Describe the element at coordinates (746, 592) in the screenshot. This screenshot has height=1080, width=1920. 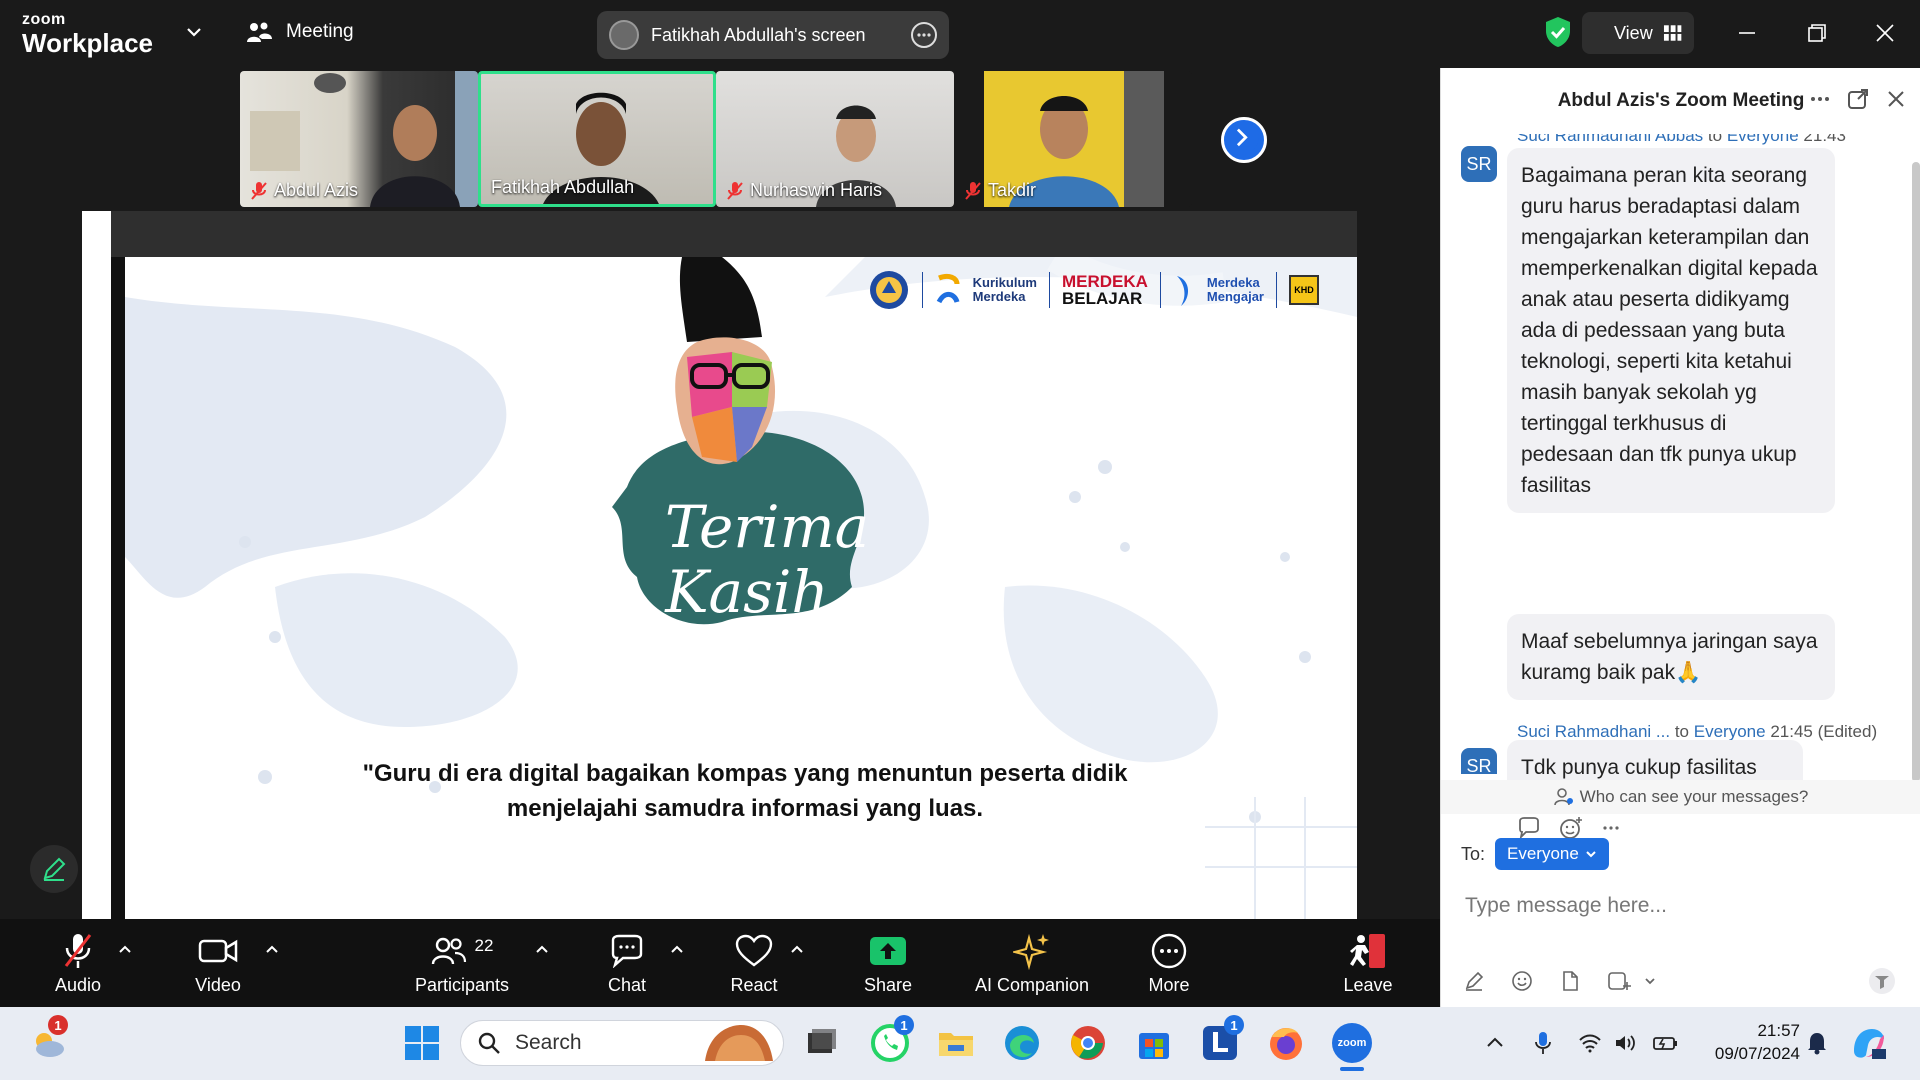
I see `slide-title-line-2: Kasih` at that location.